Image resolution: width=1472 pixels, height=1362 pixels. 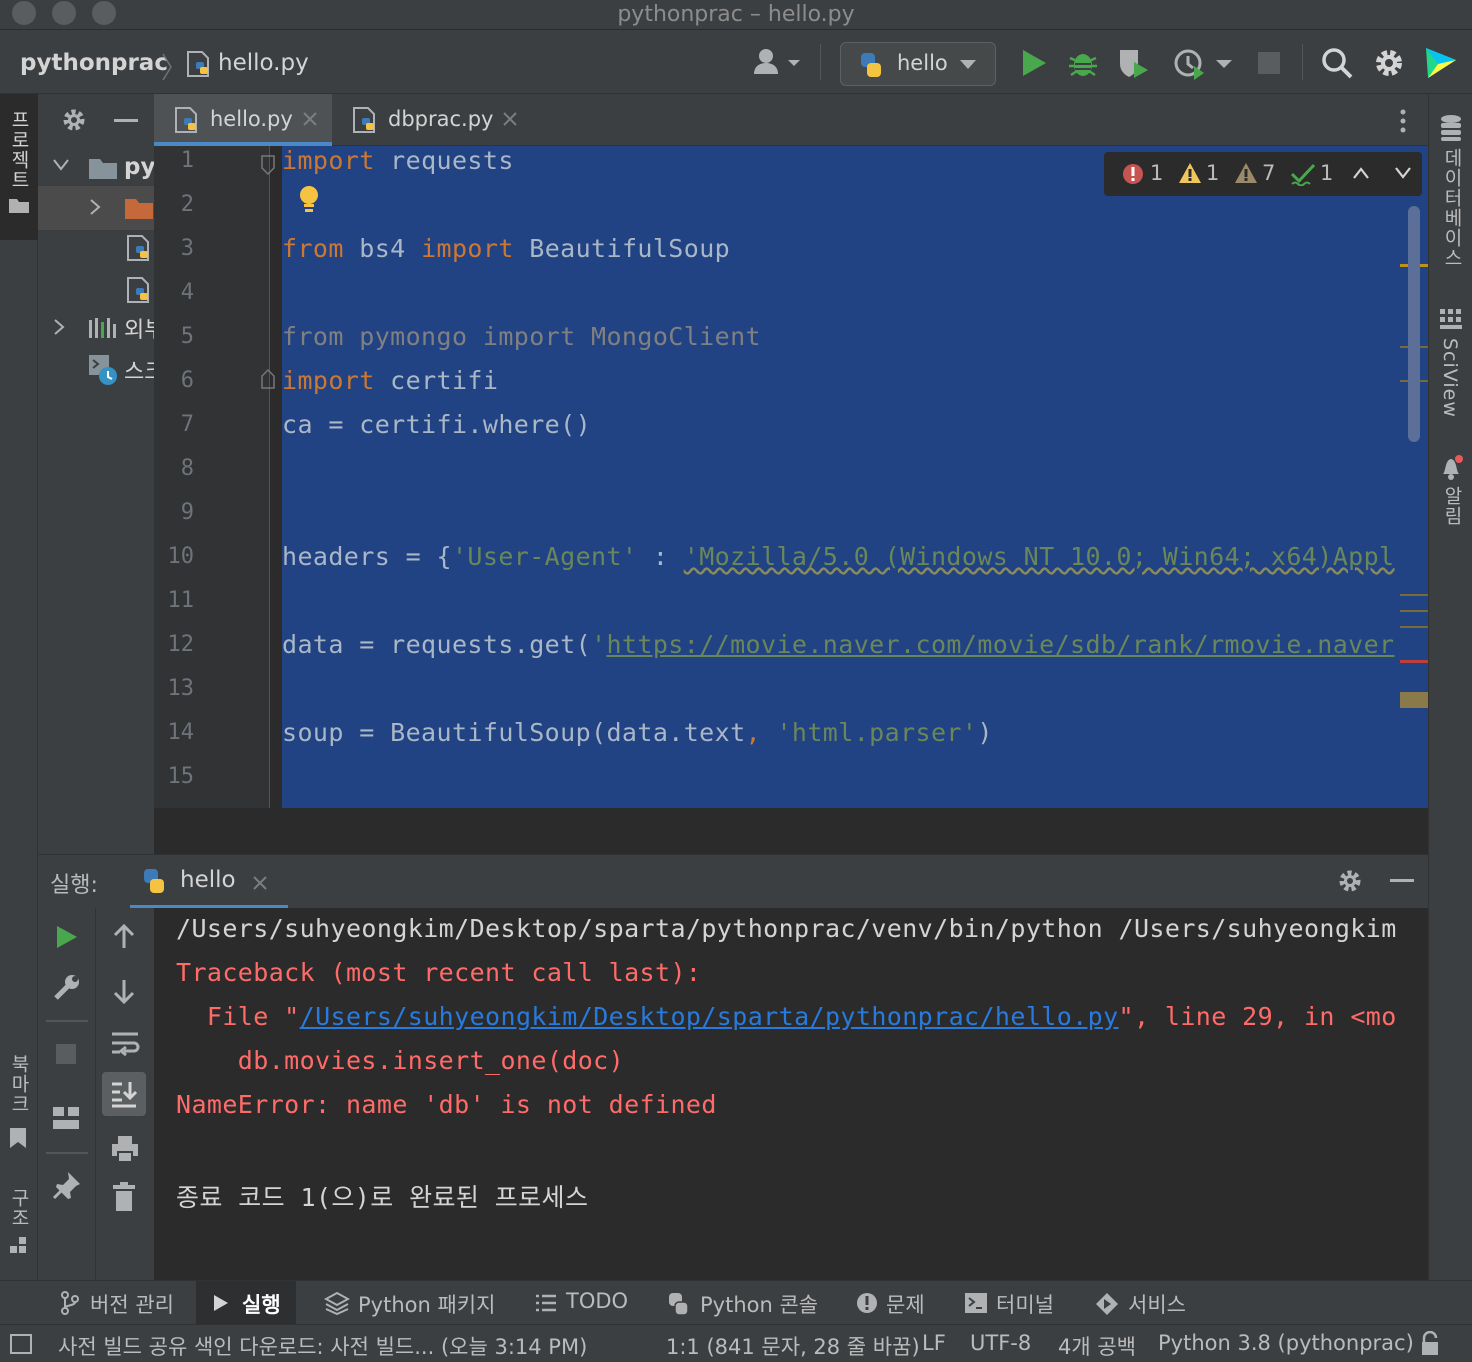 I want to click on breadcrumb-project: pythonprac, so click(x=94, y=63).